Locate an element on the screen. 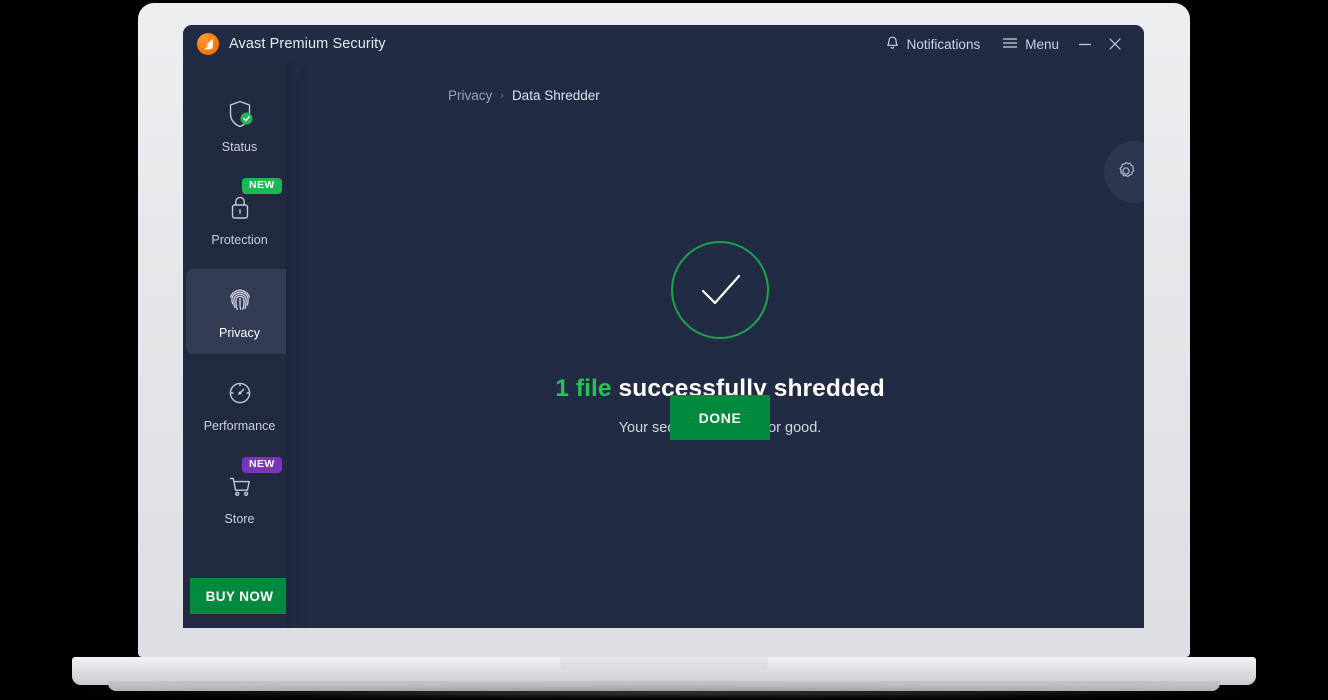 The image size is (1328, 700). sidebar-item-label: Performance is located at coordinates (239, 426).